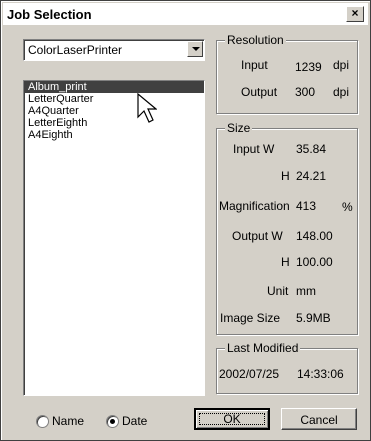 This screenshot has width=371, height=441. I want to click on cancel-button: Cancel, so click(319, 419).